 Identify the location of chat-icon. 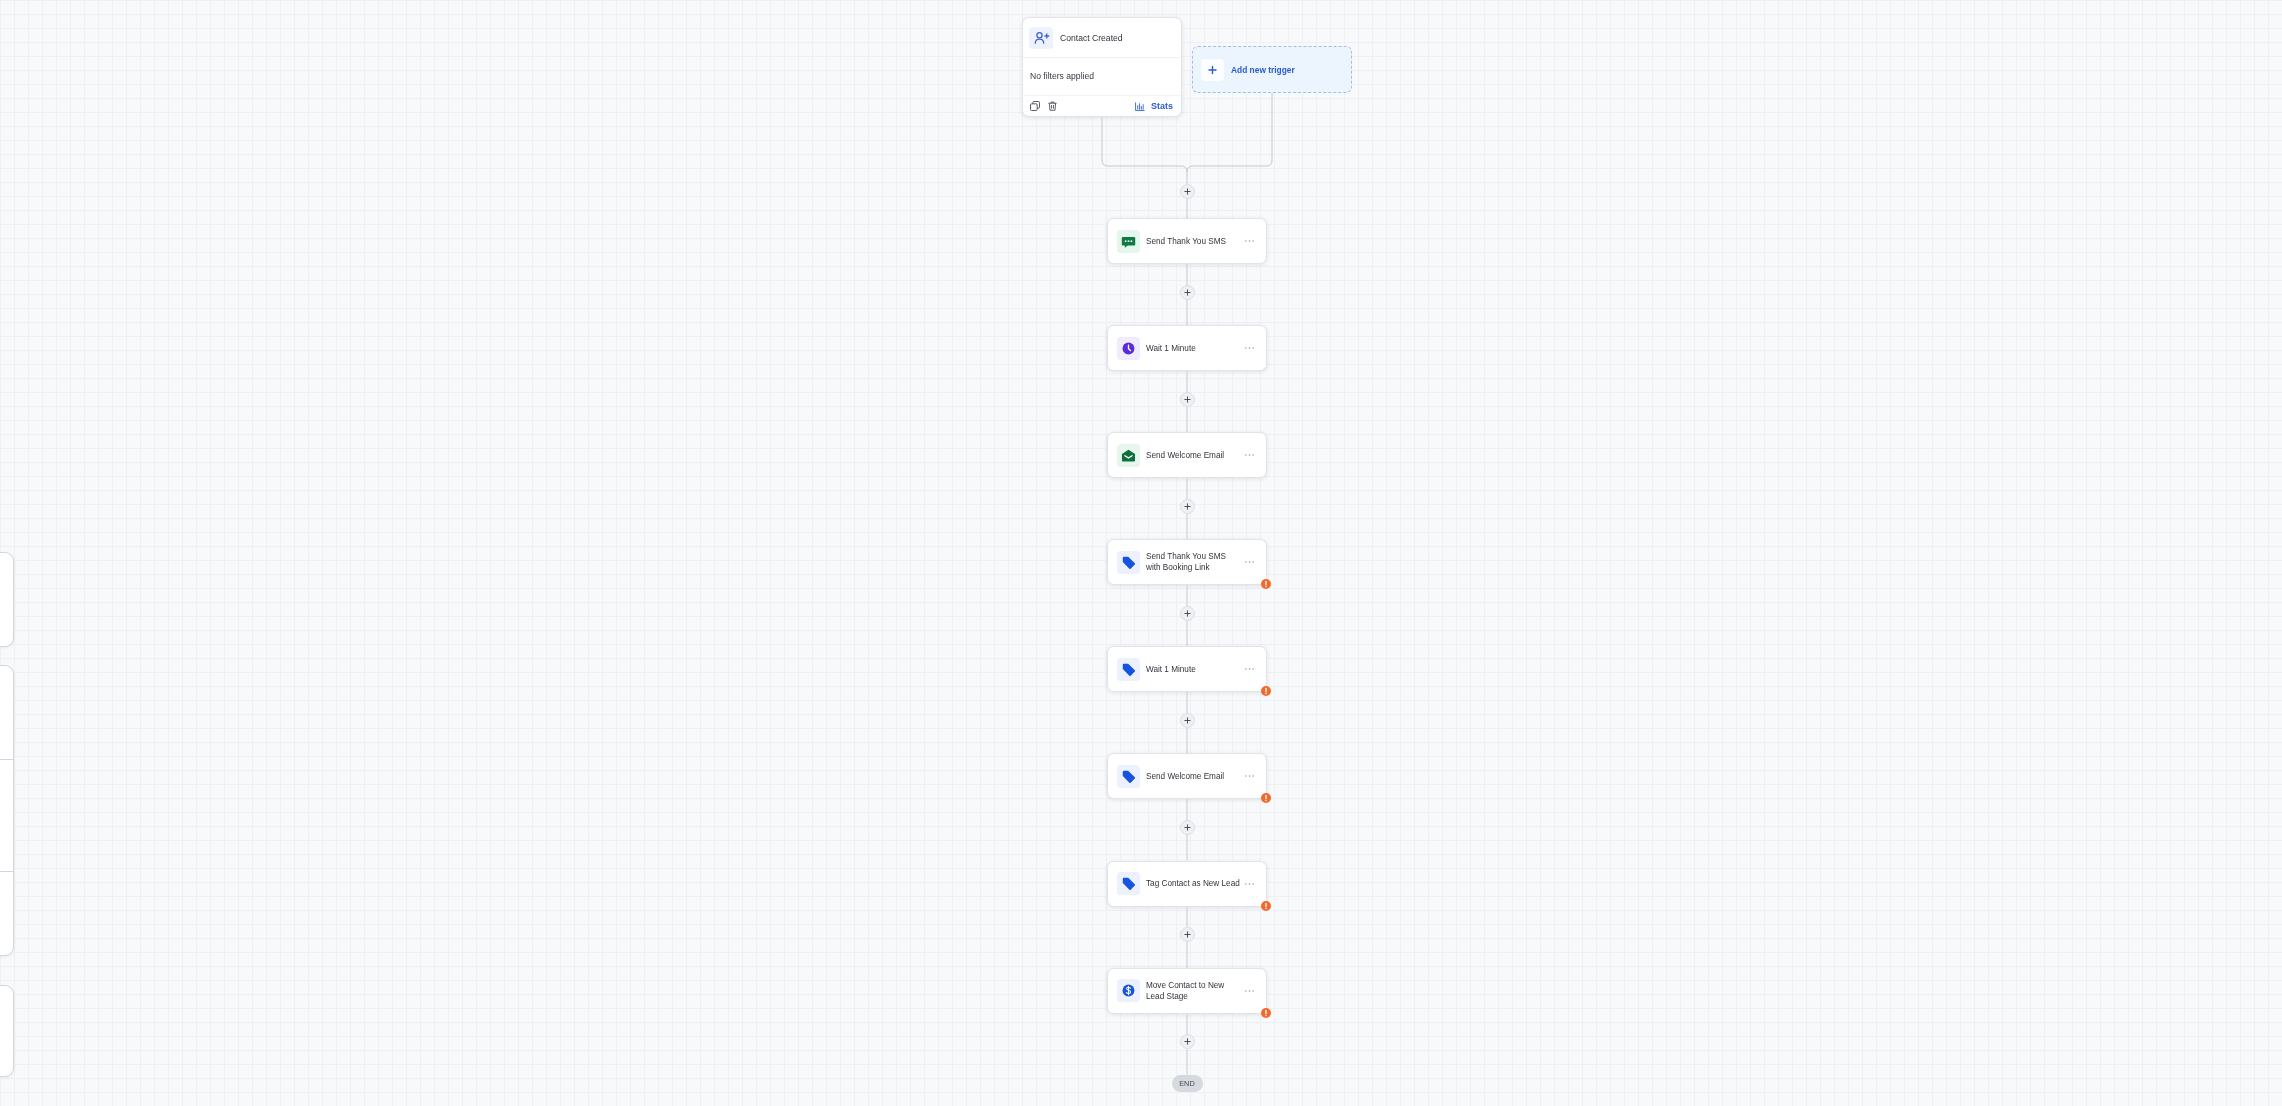
(1128, 241).